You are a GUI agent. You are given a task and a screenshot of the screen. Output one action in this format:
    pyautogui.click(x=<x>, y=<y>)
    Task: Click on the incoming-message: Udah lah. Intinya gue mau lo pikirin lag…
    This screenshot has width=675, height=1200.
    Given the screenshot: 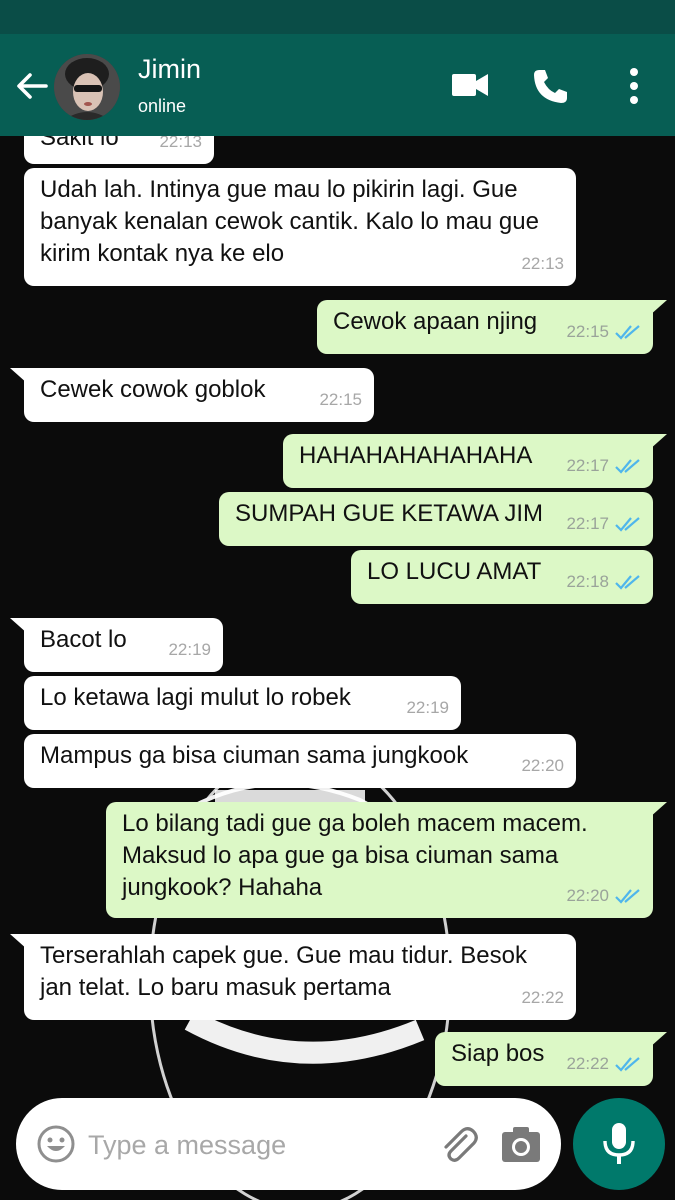 What is the action you would take?
    pyautogui.click(x=300, y=227)
    